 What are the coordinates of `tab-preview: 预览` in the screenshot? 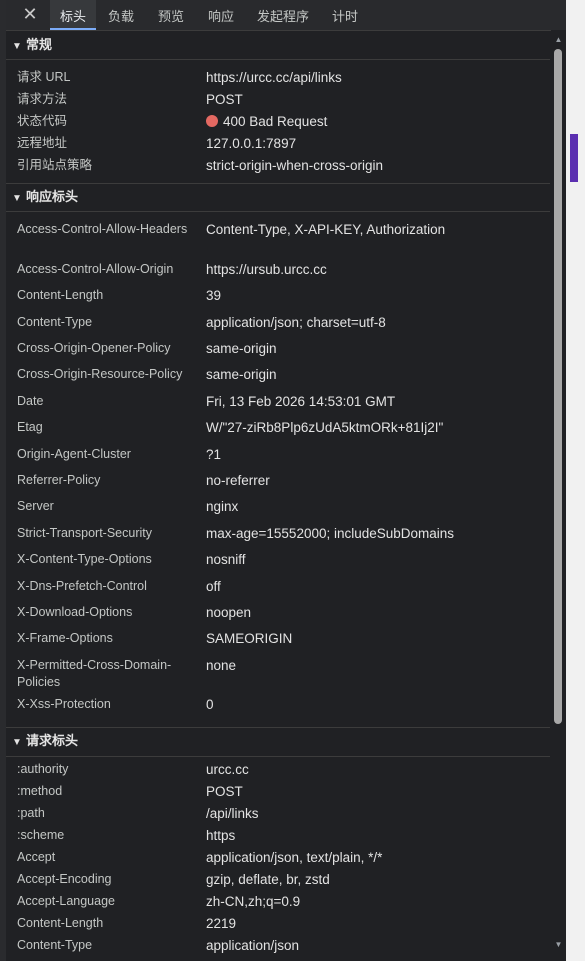 It's located at (171, 15).